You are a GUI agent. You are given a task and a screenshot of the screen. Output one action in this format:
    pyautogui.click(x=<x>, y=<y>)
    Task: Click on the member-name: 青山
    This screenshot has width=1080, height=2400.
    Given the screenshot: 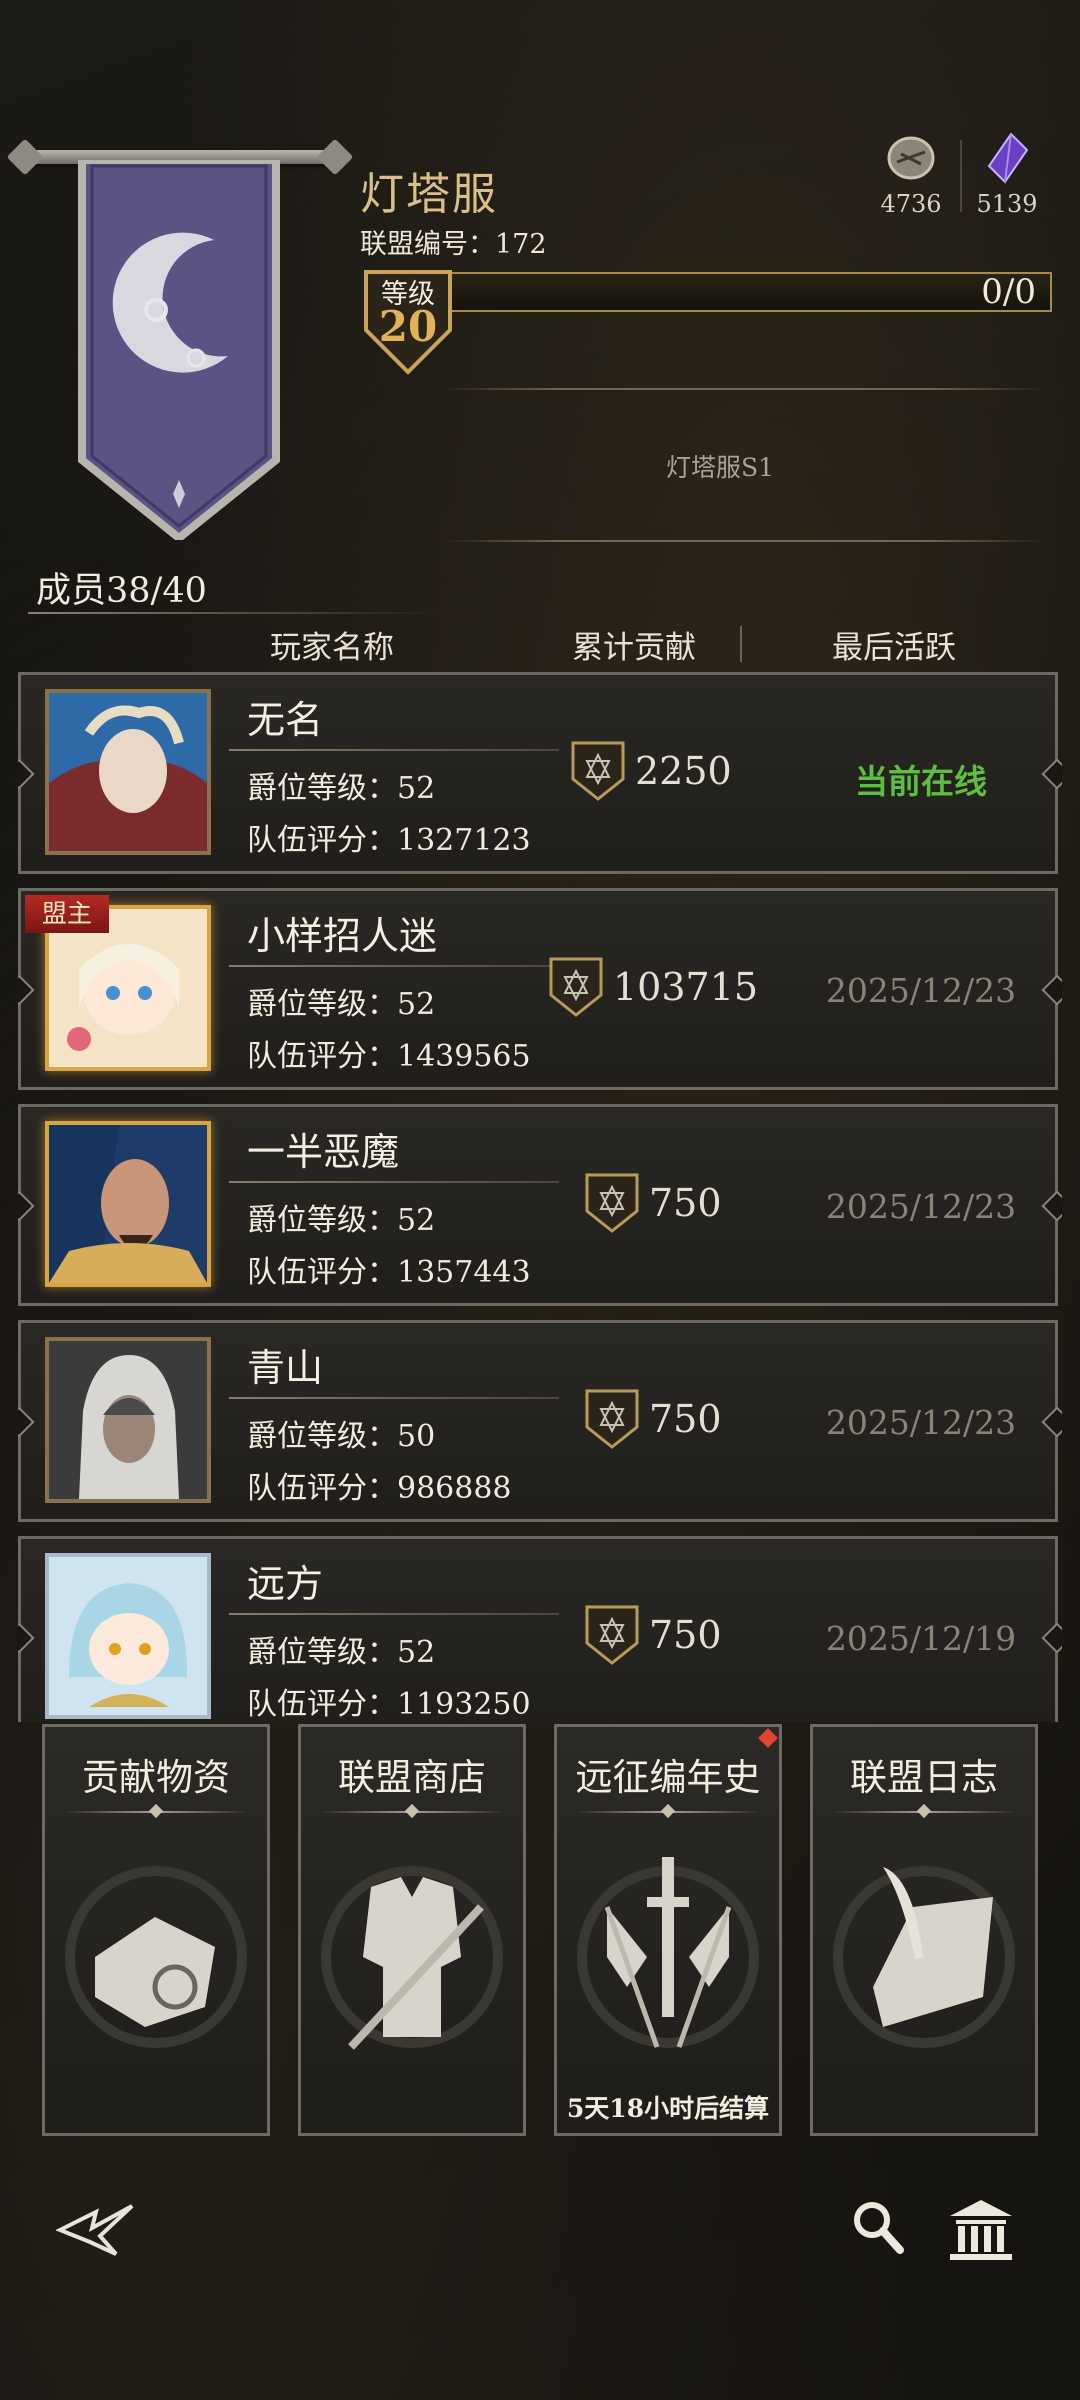 What is the action you would take?
    pyautogui.click(x=285, y=1368)
    